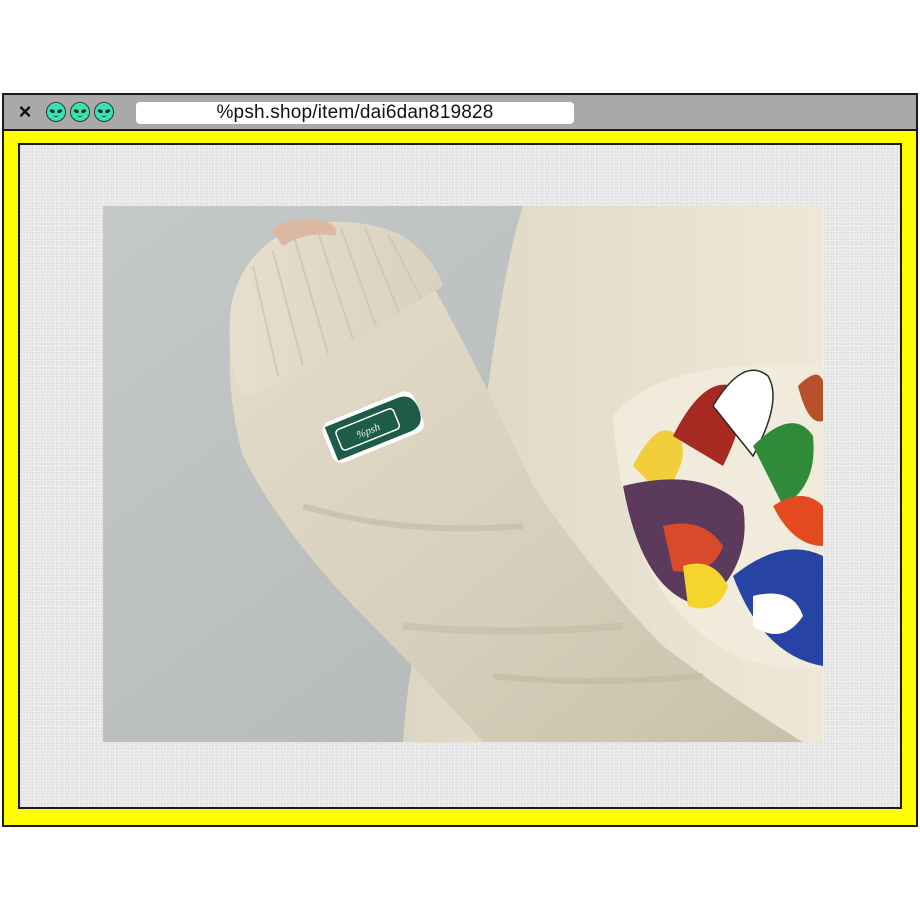  I want to click on window-controls, so click(80, 112).